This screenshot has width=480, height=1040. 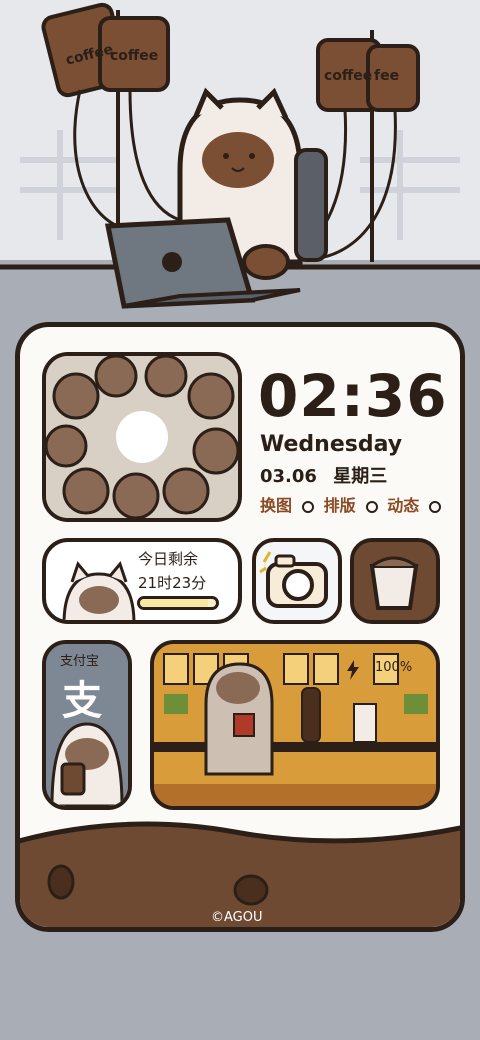 What do you see at coordinates (82, 701) in the screenshot?
I see `alipay-char: 支` at bounding box center [82, 701].